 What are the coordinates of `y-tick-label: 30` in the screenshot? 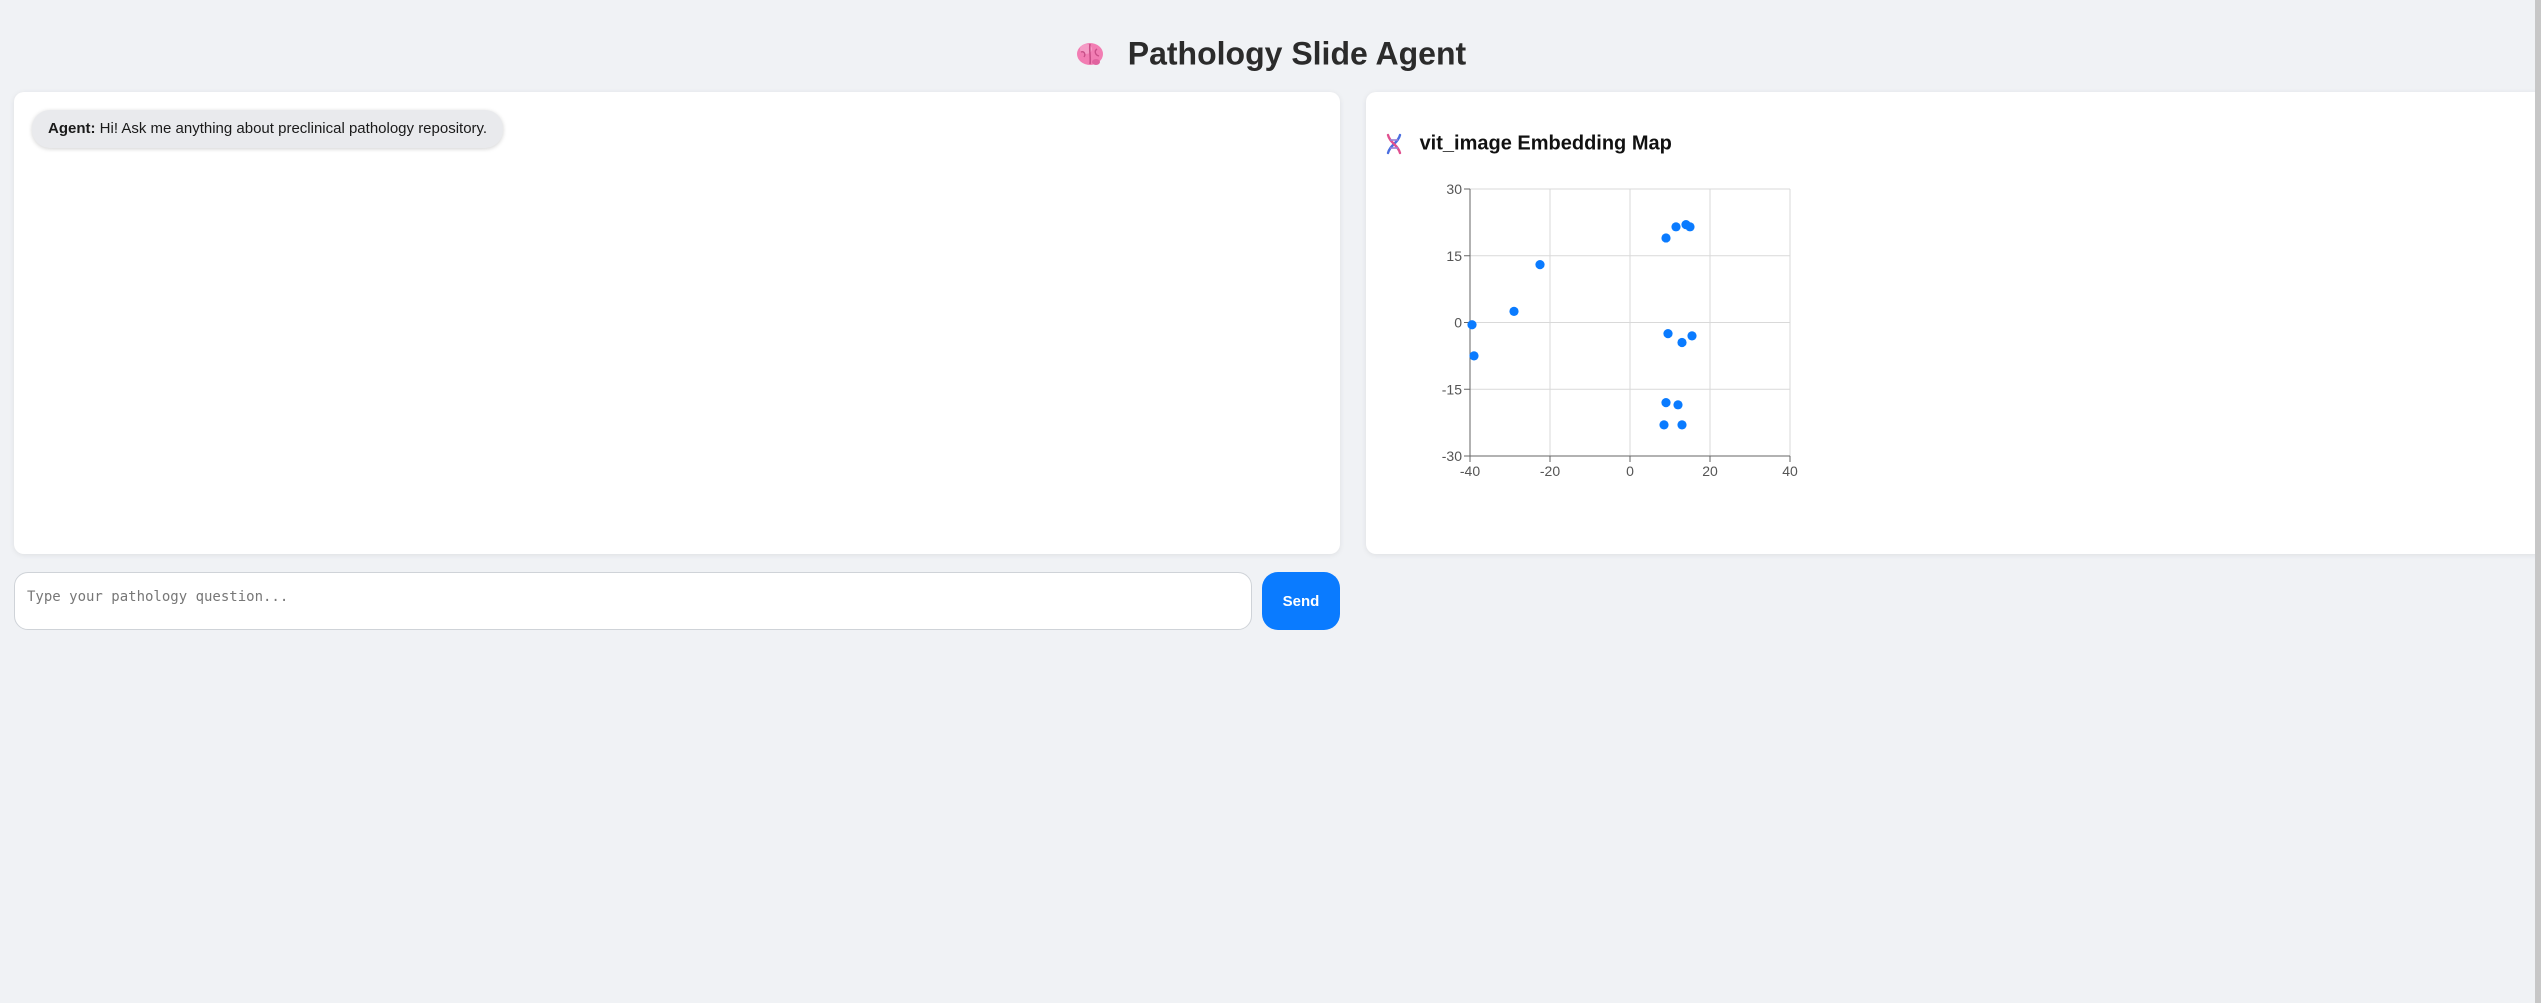 It's located at (1454, 189).